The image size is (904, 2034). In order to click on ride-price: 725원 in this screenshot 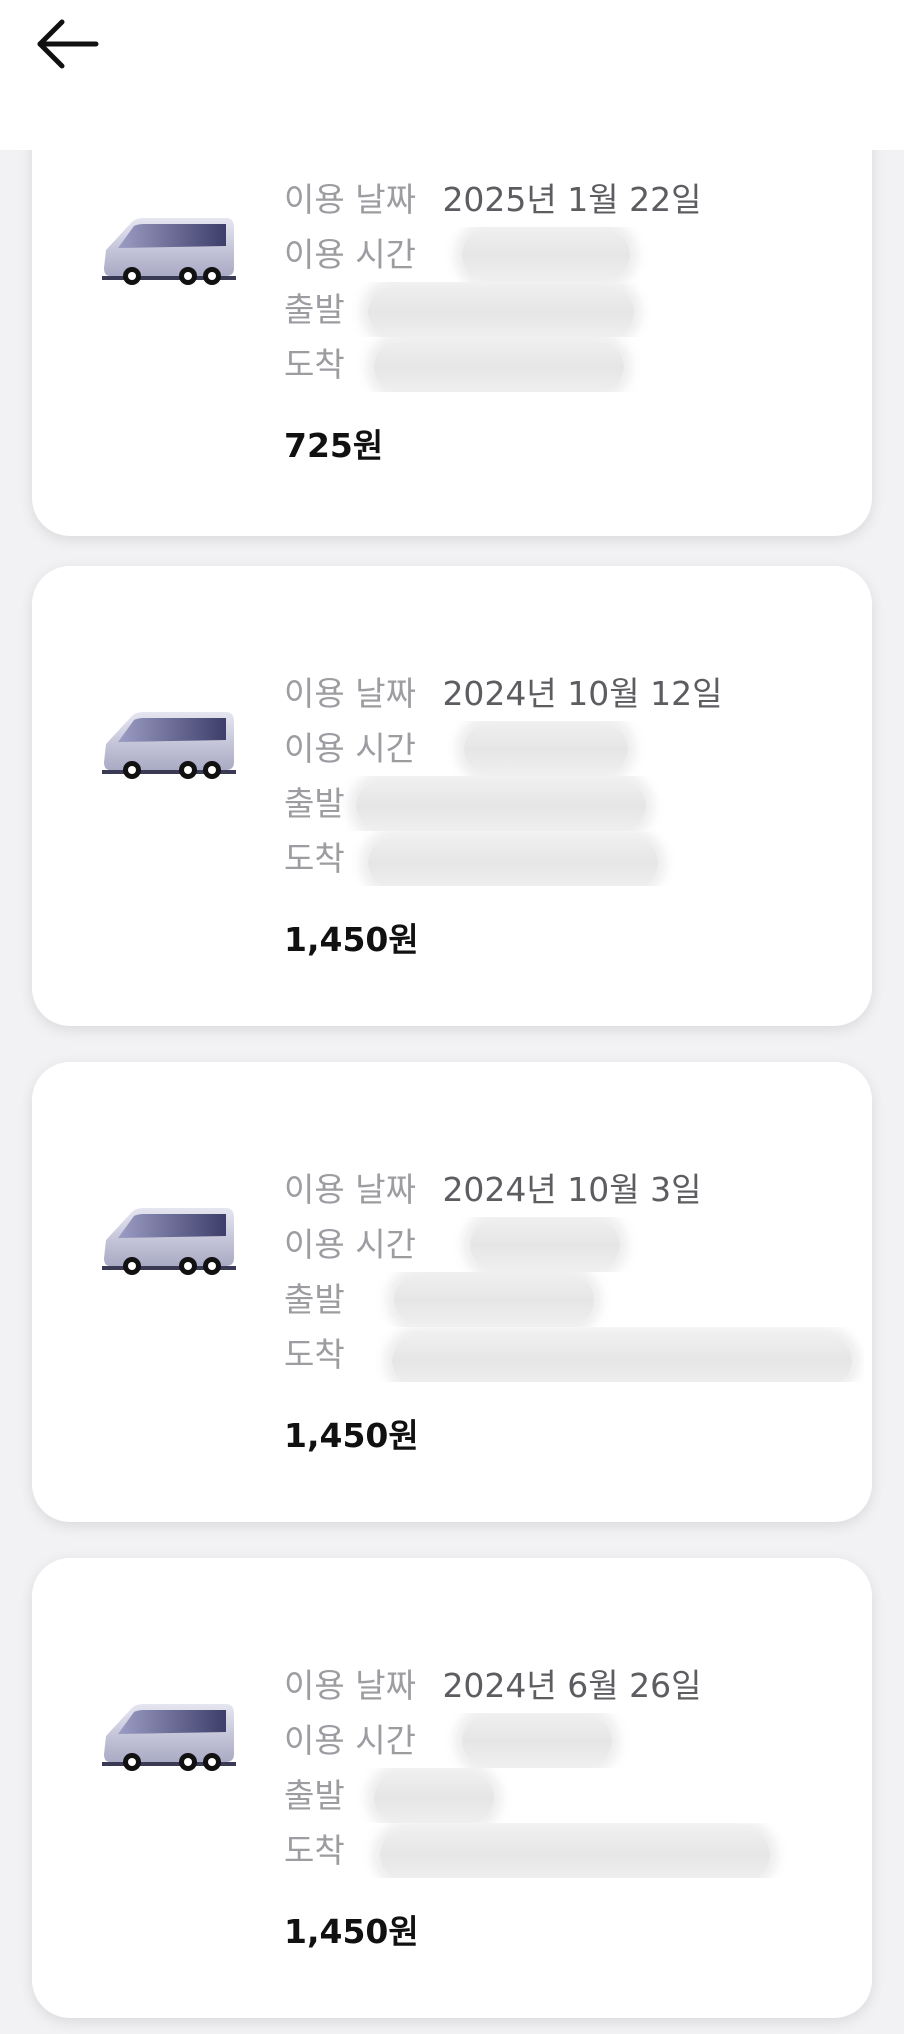, I will do `click(334, 445)`.